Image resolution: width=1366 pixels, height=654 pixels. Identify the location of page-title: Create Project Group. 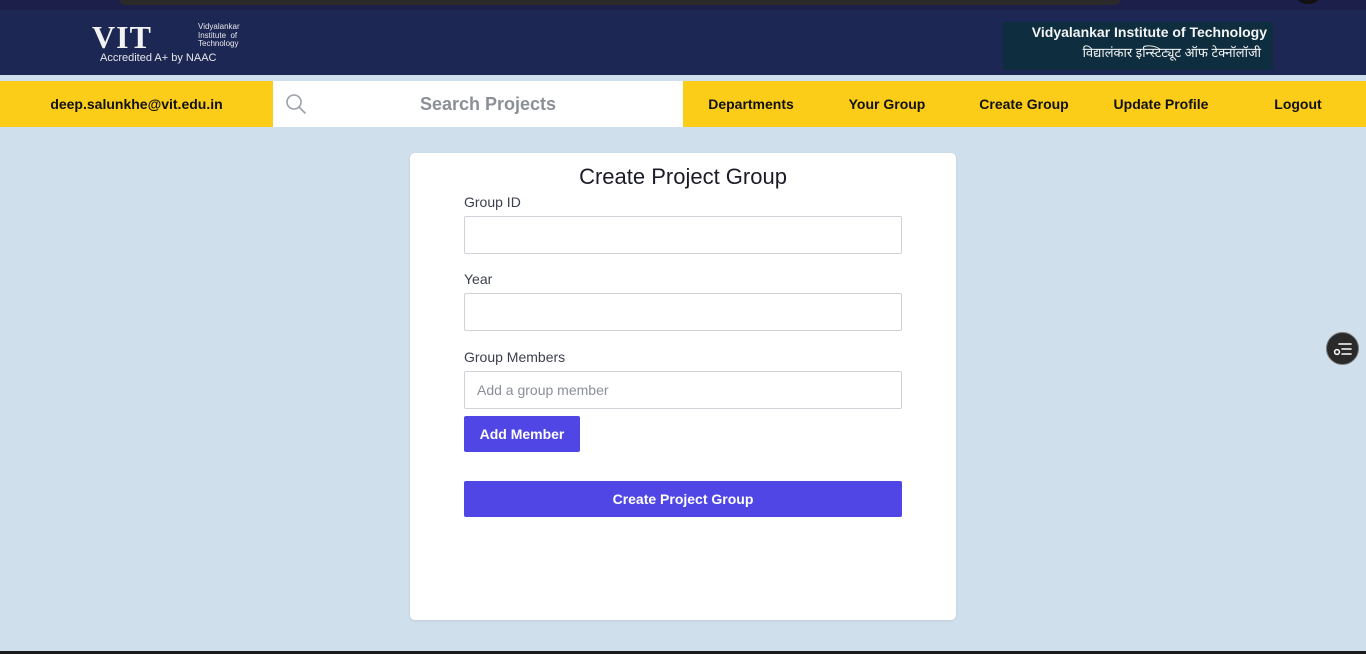
(683, 176).